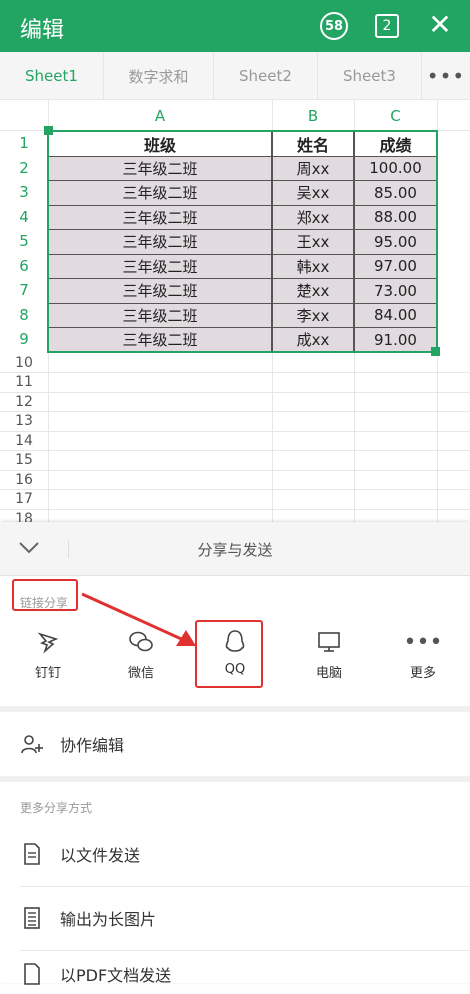  I want to click on close-icon: ✕, so click(440, 24).